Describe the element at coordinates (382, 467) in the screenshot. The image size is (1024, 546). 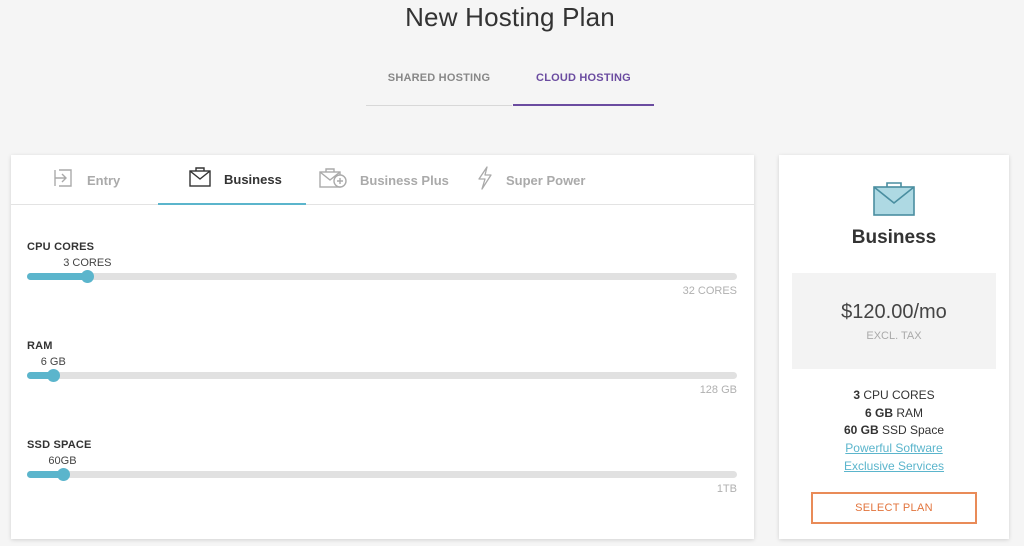
I see `ssd-space-slider-group: SSD SPACE 60GB 1TB` at that location.